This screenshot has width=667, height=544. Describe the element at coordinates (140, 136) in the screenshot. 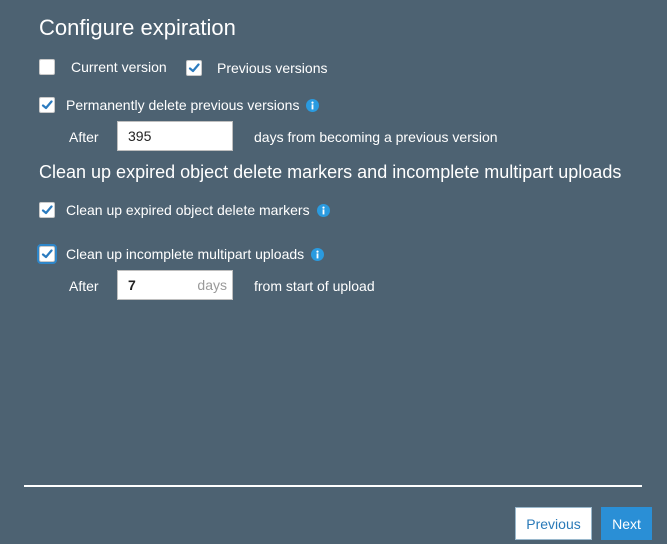

I see `noncurrent-days-value: 395` at that location.